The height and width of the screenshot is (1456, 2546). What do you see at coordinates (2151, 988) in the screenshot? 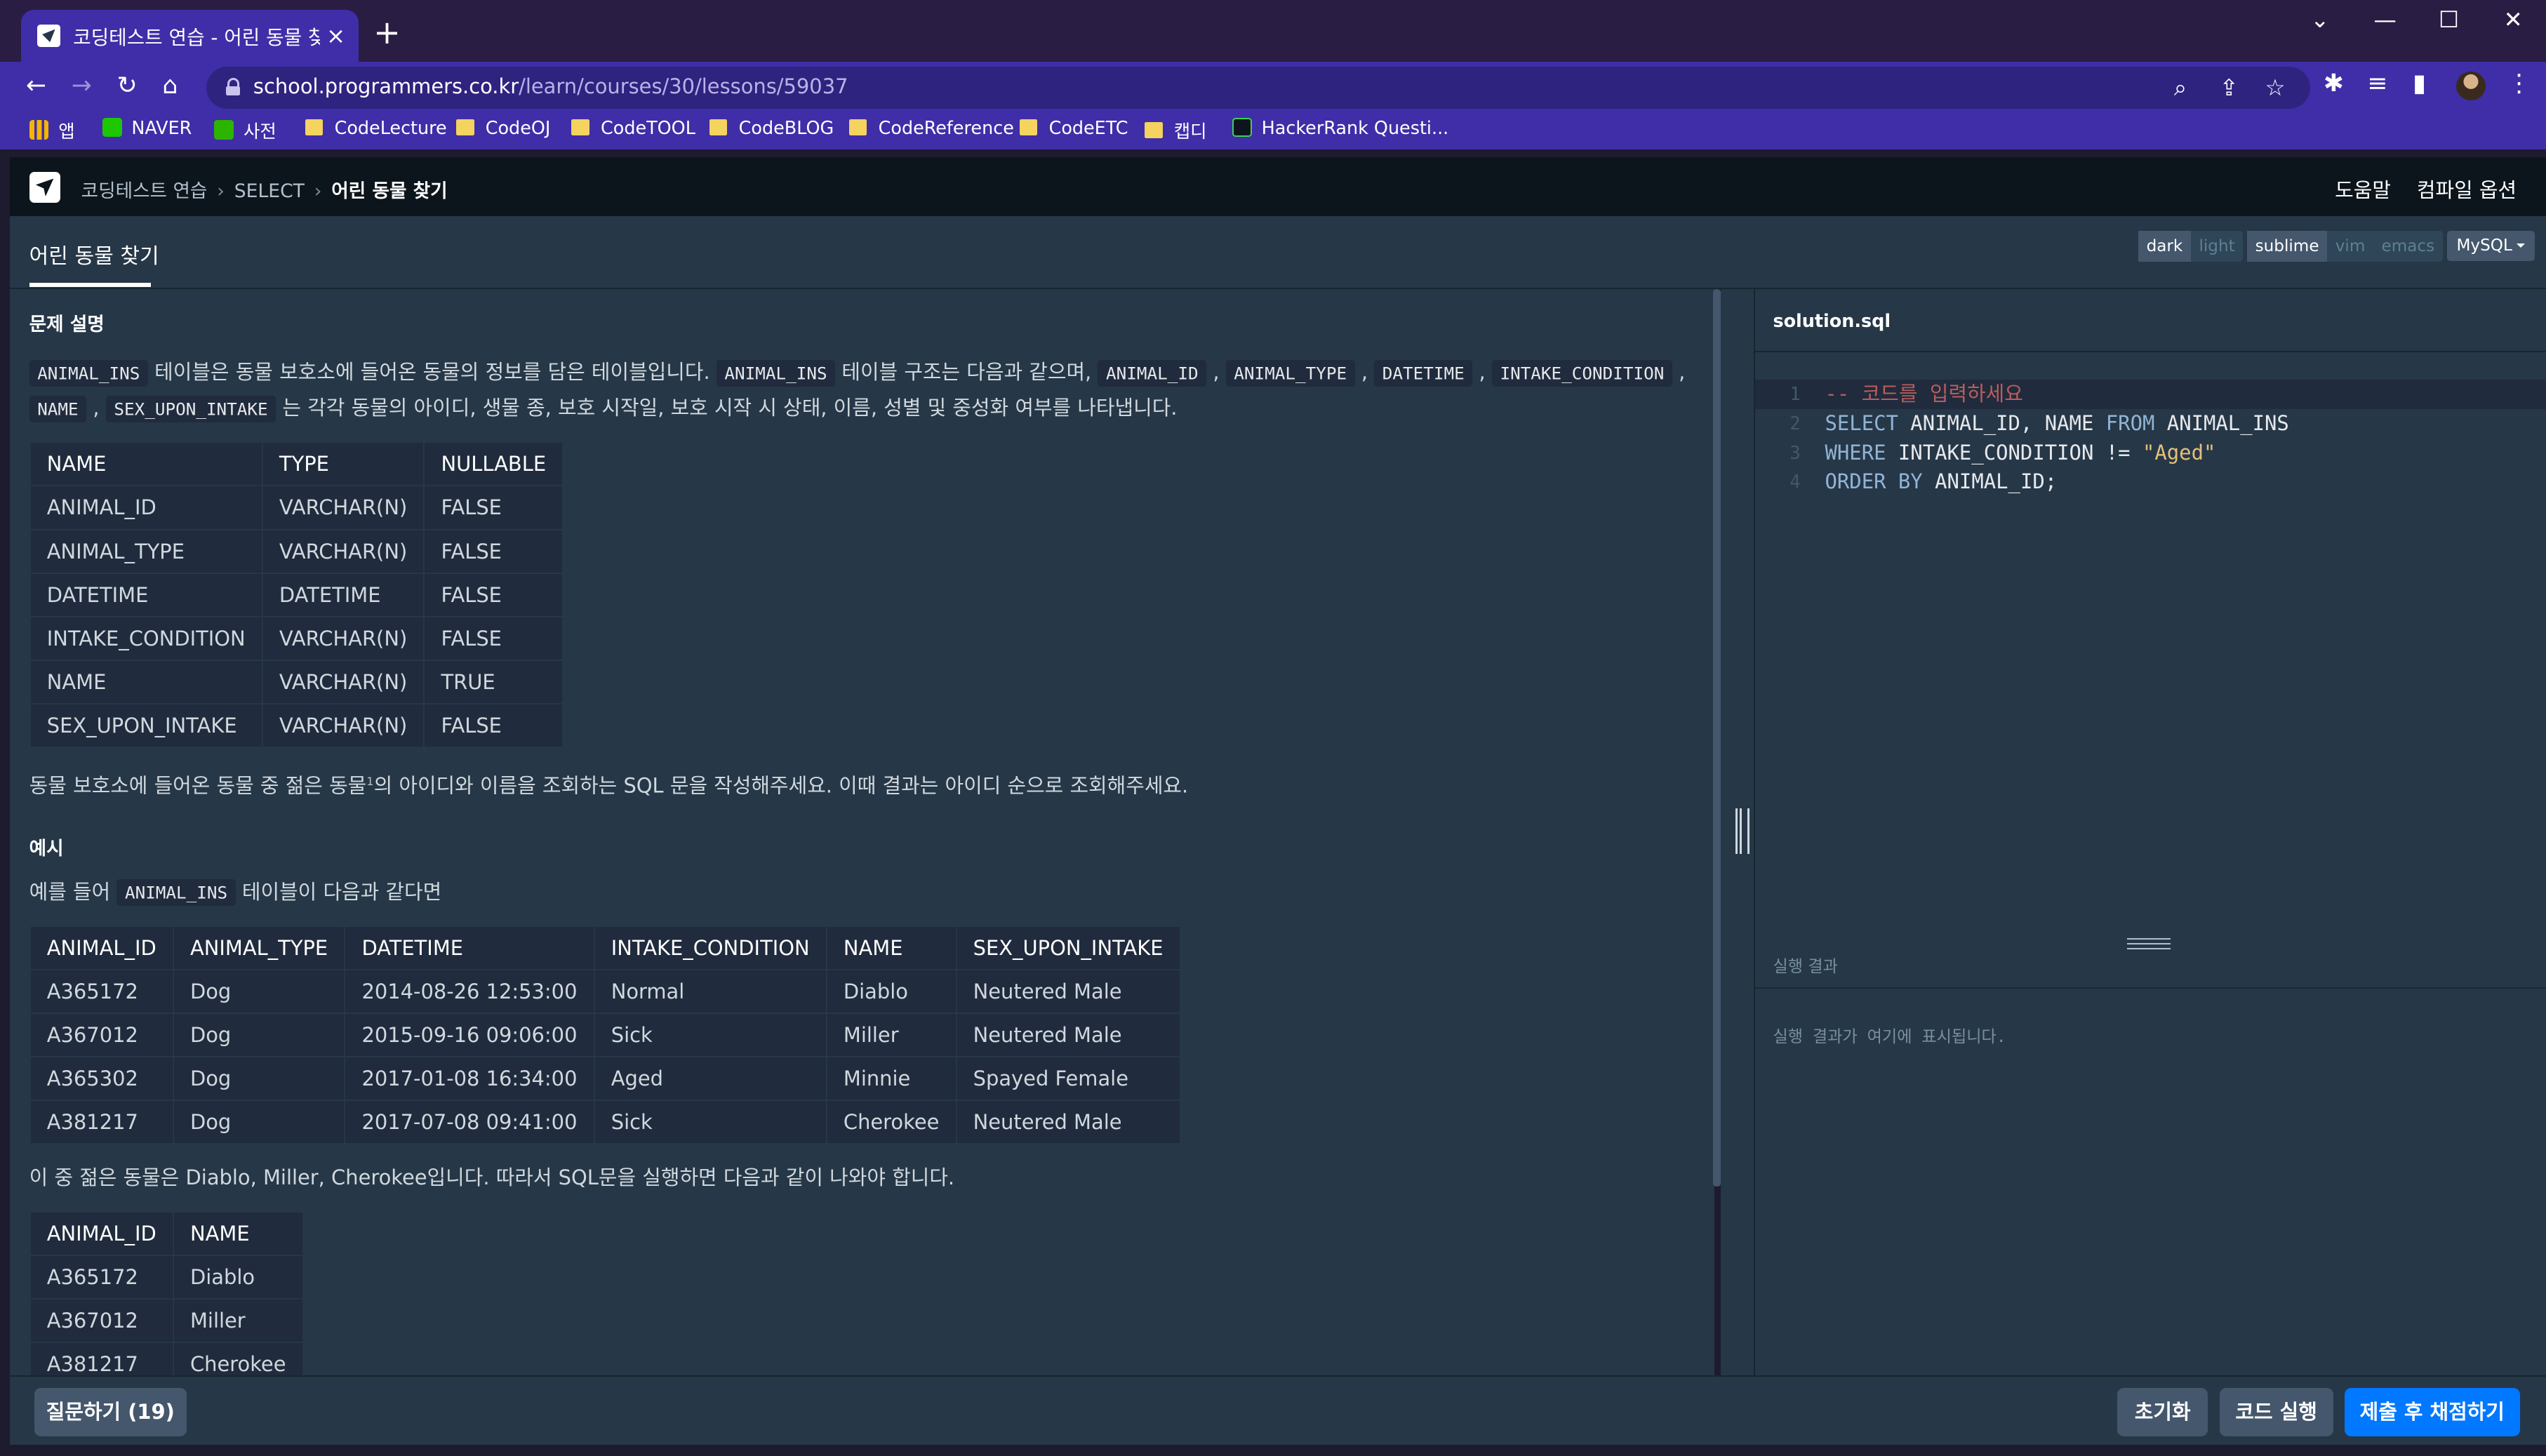
I see `divider` at bounding box center [2151, 988].